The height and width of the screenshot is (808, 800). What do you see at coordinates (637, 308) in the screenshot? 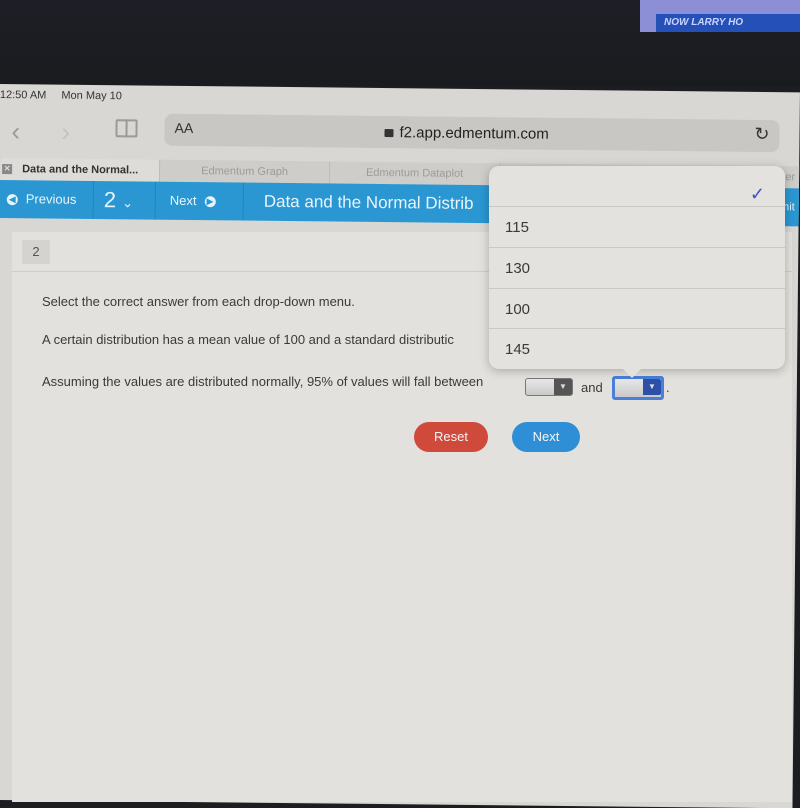
I see `option-100: 100` at bounding box center [637, 308].